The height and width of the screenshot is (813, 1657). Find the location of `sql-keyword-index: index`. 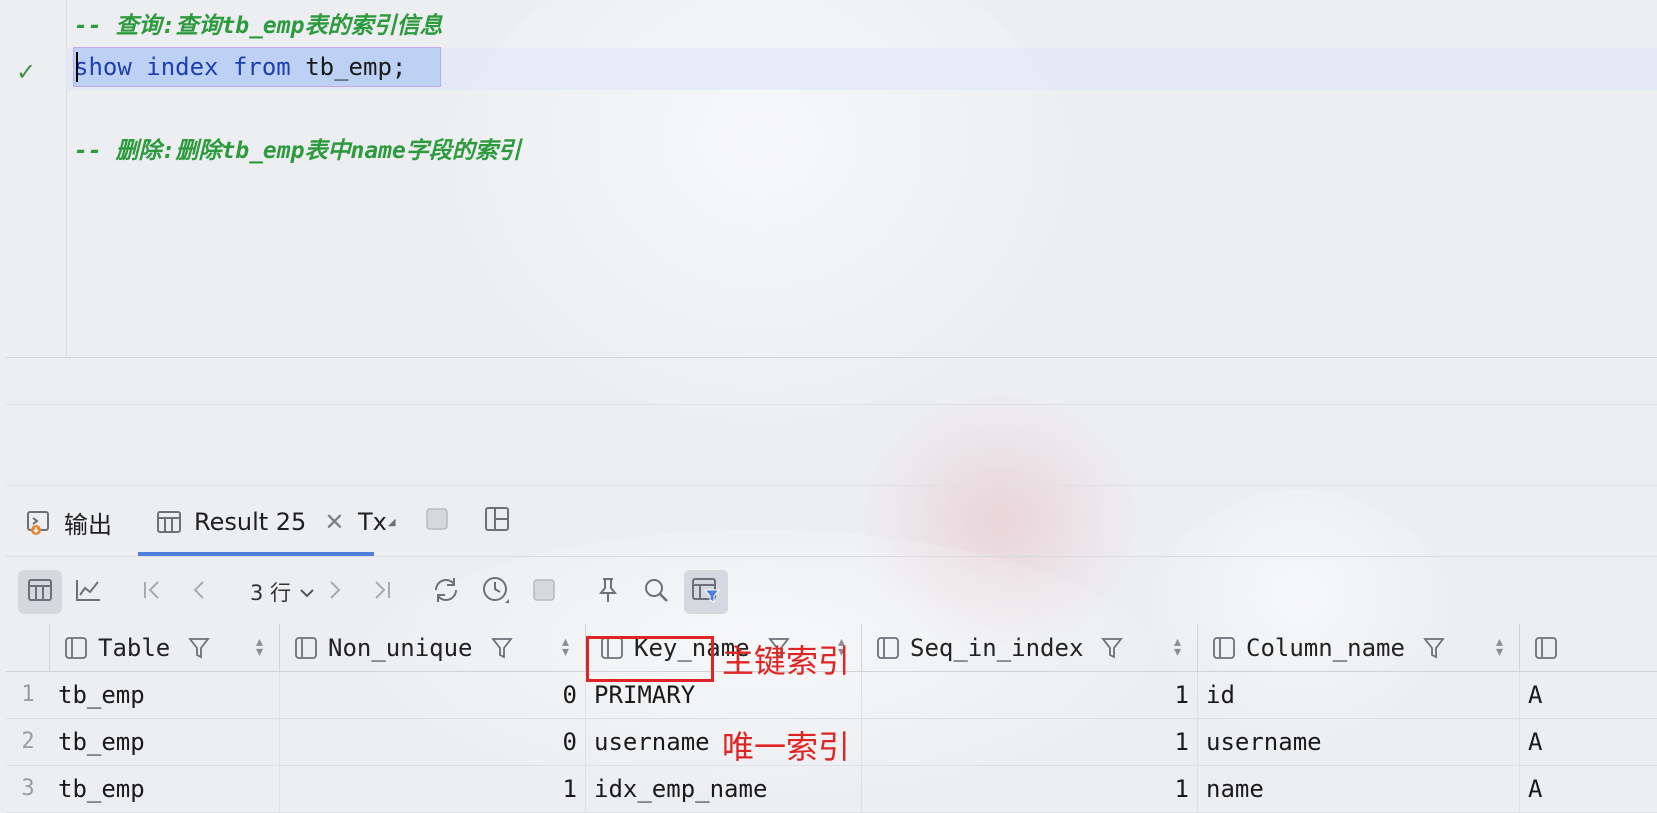

sql-keyword-index: index is located at coordinates (182, 67).